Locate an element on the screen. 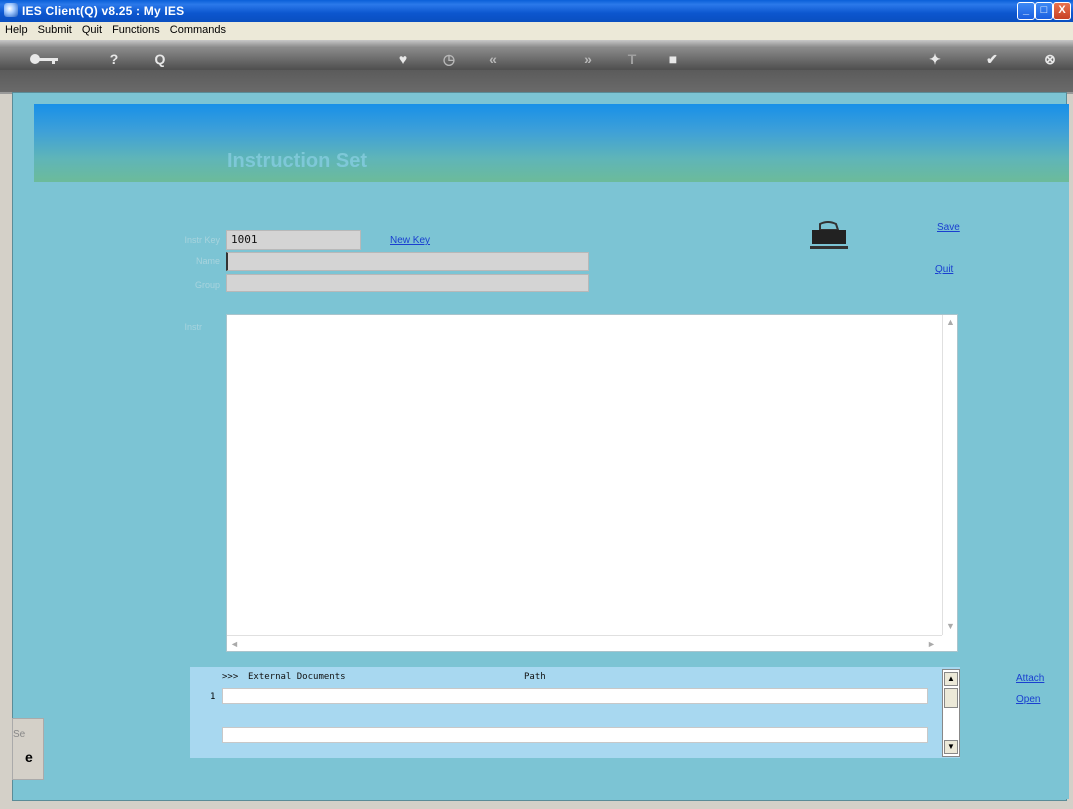  open-link: Open is located at coordinates (1028, 699).